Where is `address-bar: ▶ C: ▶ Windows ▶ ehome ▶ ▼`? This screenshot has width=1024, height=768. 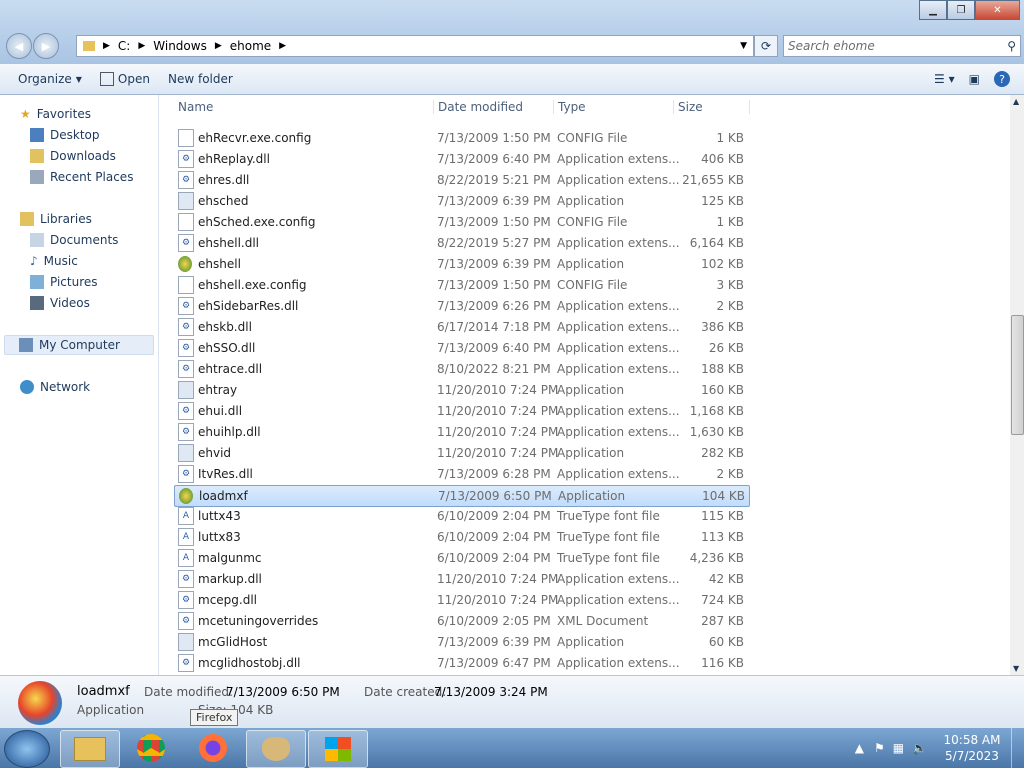
address-bar: ▶ C: ▶ Windows ▶ ehome ▶ ▼ is located at coordinates (415, 46).